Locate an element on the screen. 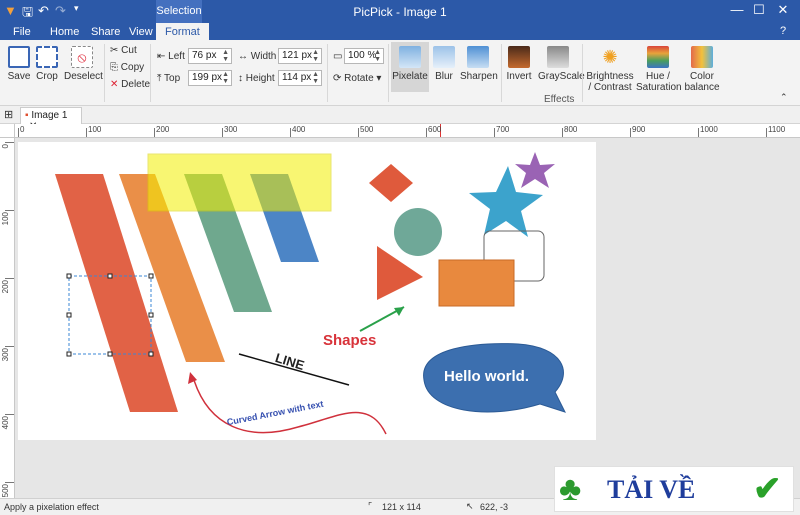  tab-share: Share is located at coordinates (105, 32).